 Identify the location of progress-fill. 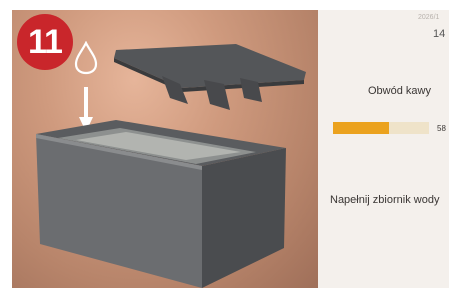
(361, 128).